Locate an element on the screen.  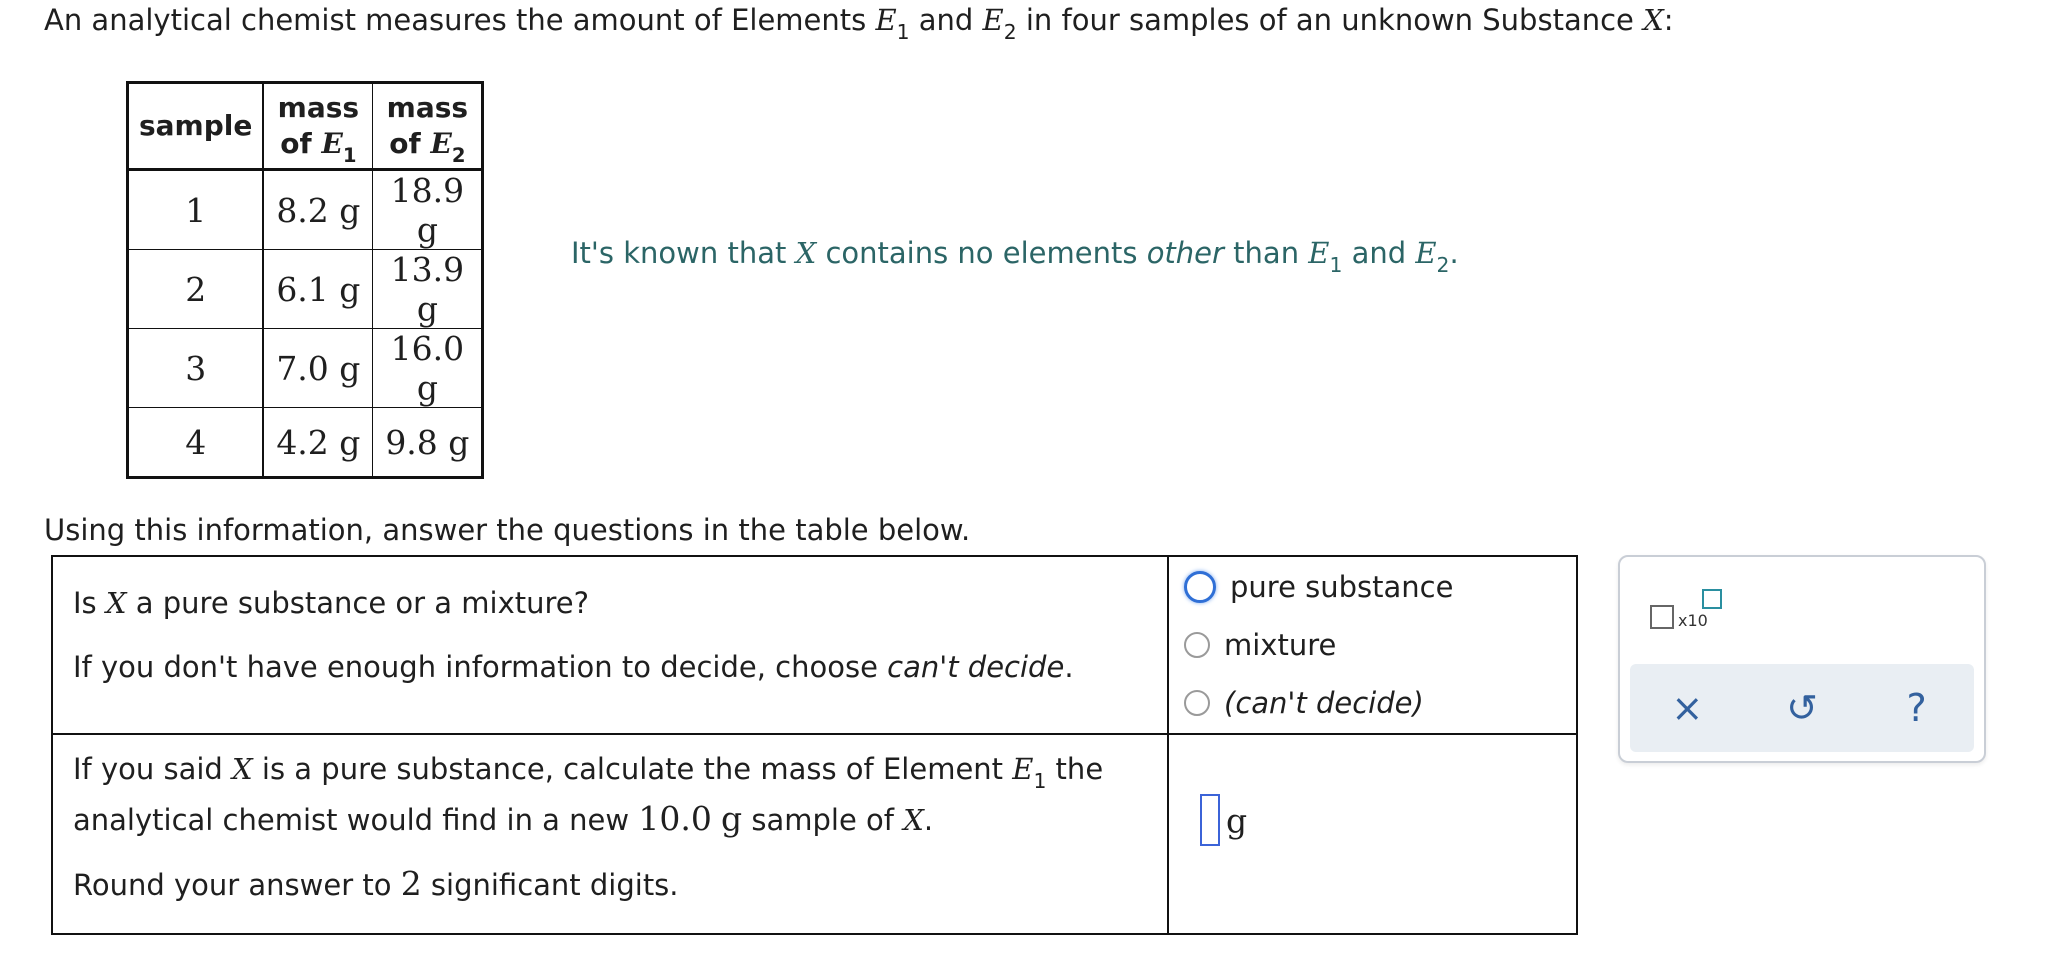
table-row: 1 8.2 g 18.9 g is located at coordinates (305, 209).